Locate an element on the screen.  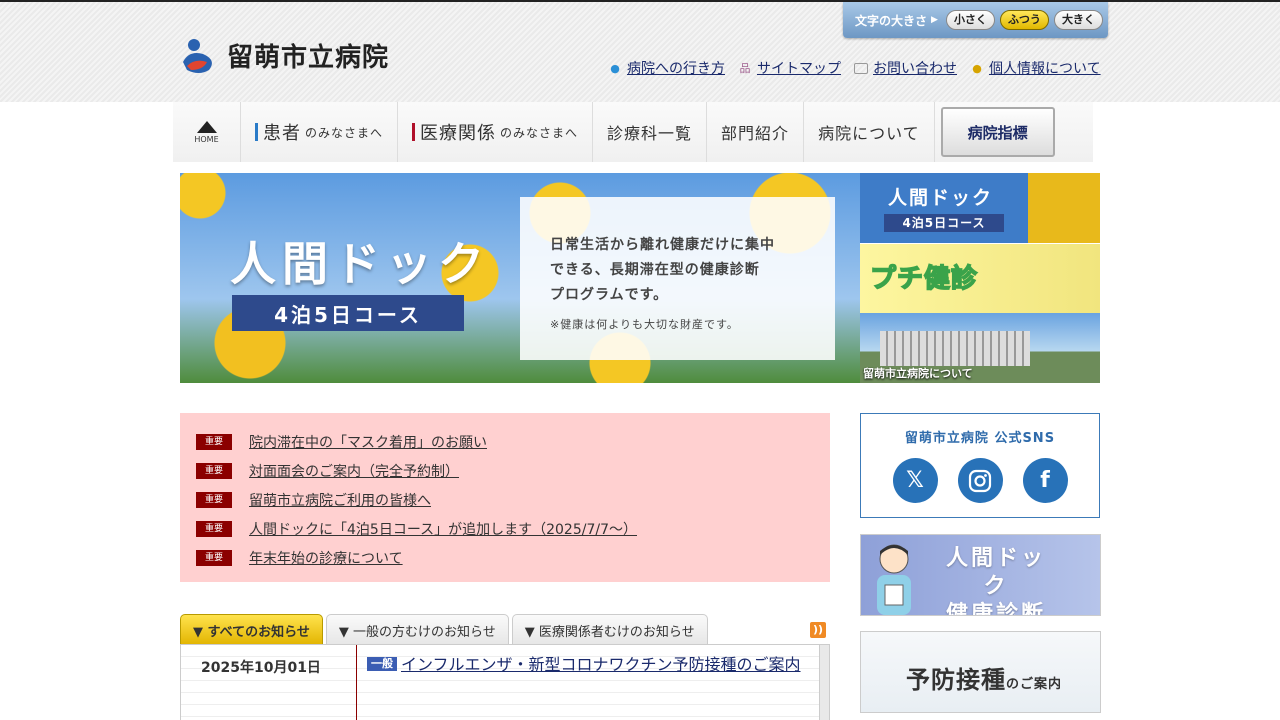
promo-vaccination: 予防接種のご案内 is located at coordinates (980, 672).